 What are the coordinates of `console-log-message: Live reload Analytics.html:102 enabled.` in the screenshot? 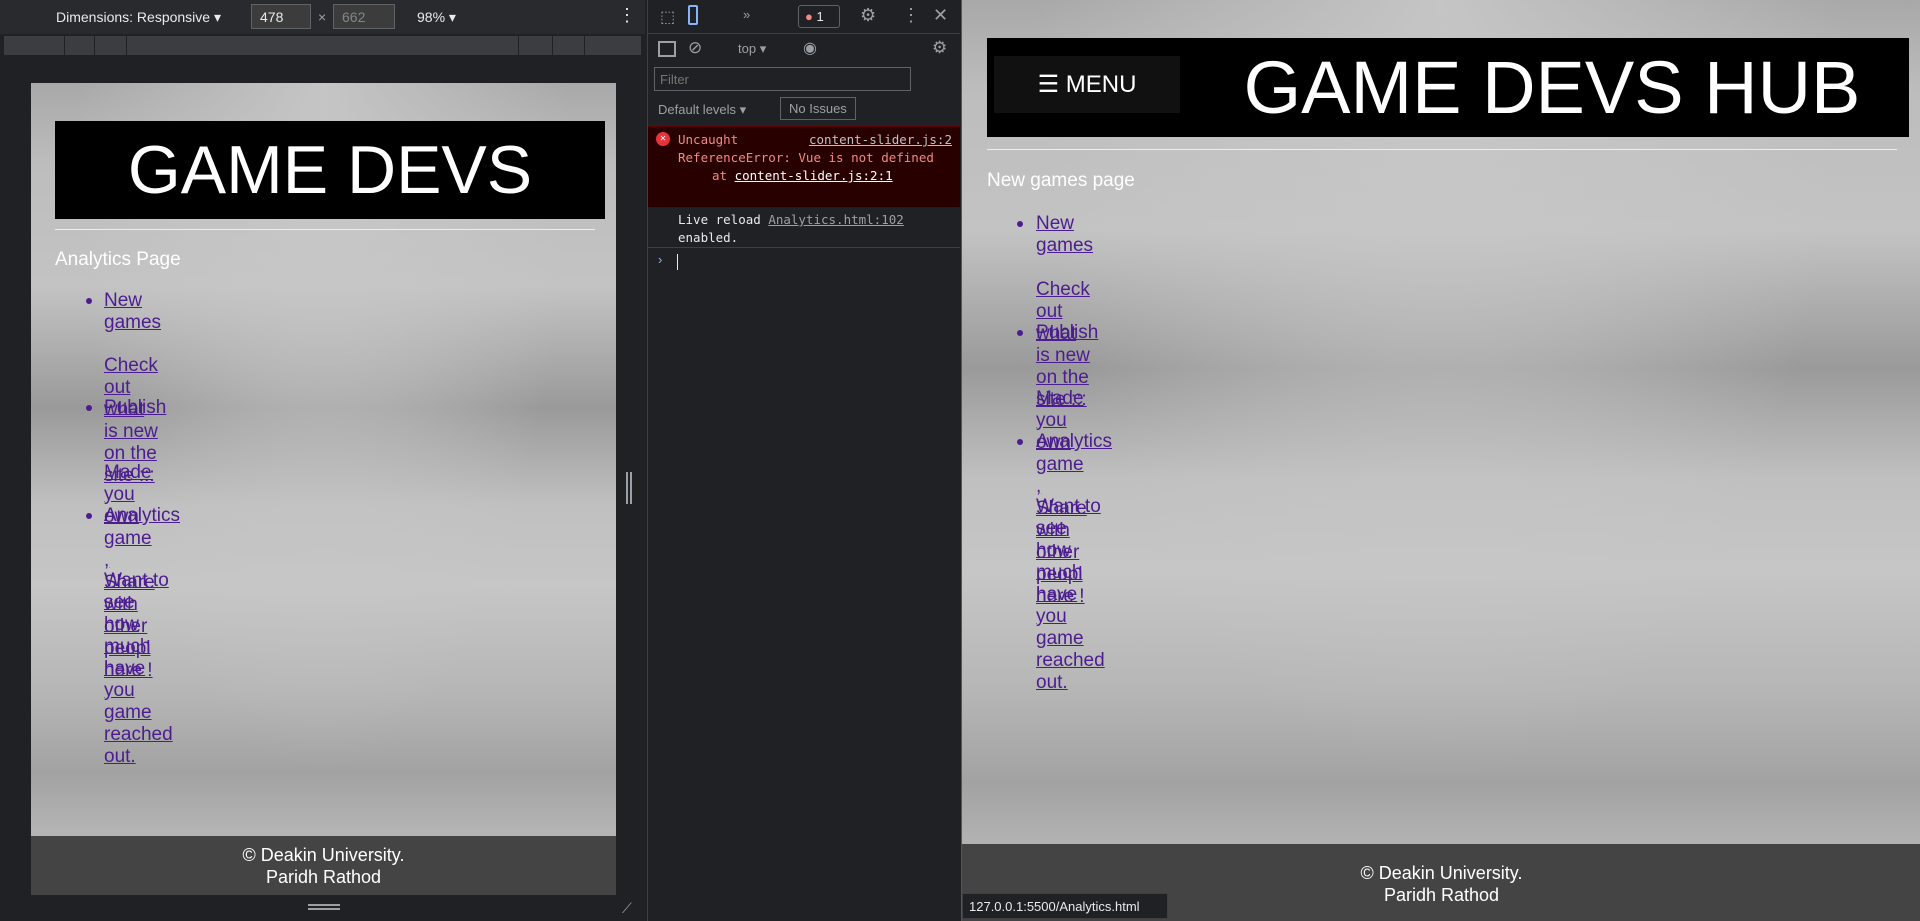 It's located at (804, 228).